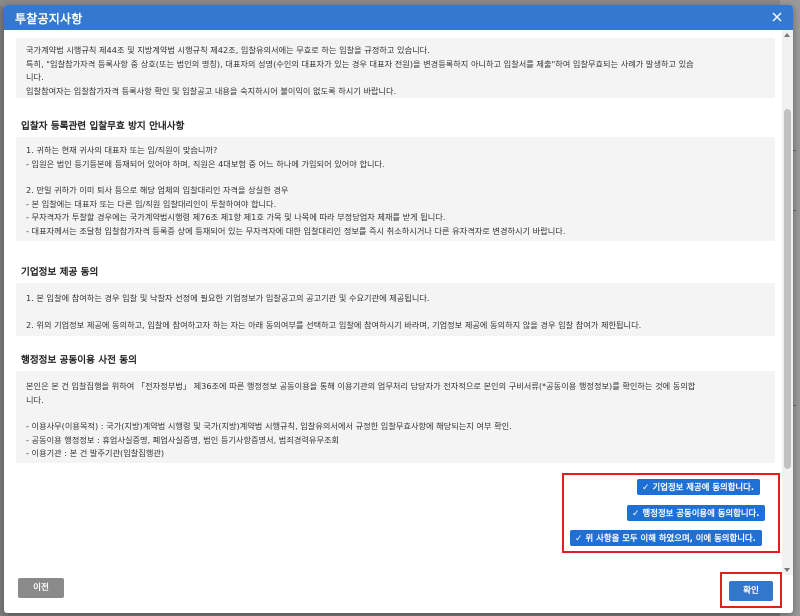 The image size is (800, 616). Describe the element at coordinates (777, 17) in the screenshot. I see `close-icon` at that location.